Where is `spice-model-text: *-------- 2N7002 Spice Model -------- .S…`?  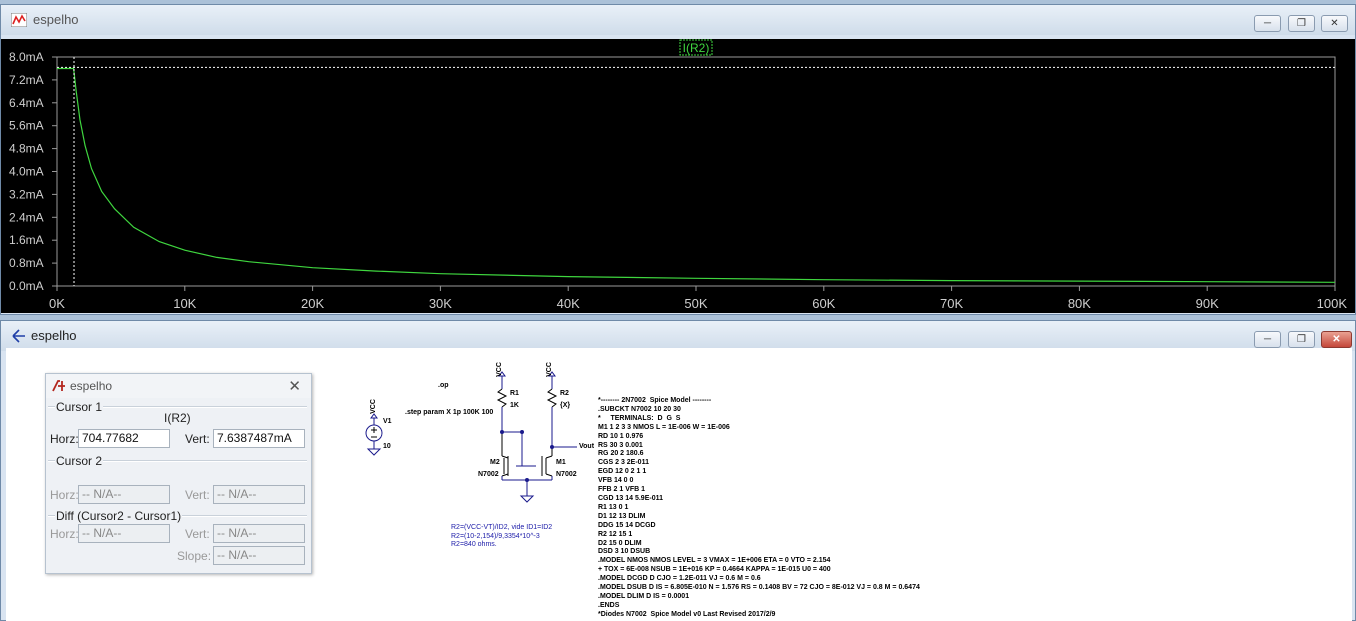
spice-model-text: *-------- 2N7002 Spice Model -------- .S… is located at coordinates (759, 508).